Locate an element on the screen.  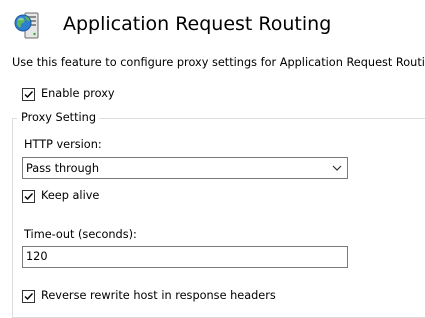
enable-proxy-label: Enable proxy is located at coordinates (78, 93).